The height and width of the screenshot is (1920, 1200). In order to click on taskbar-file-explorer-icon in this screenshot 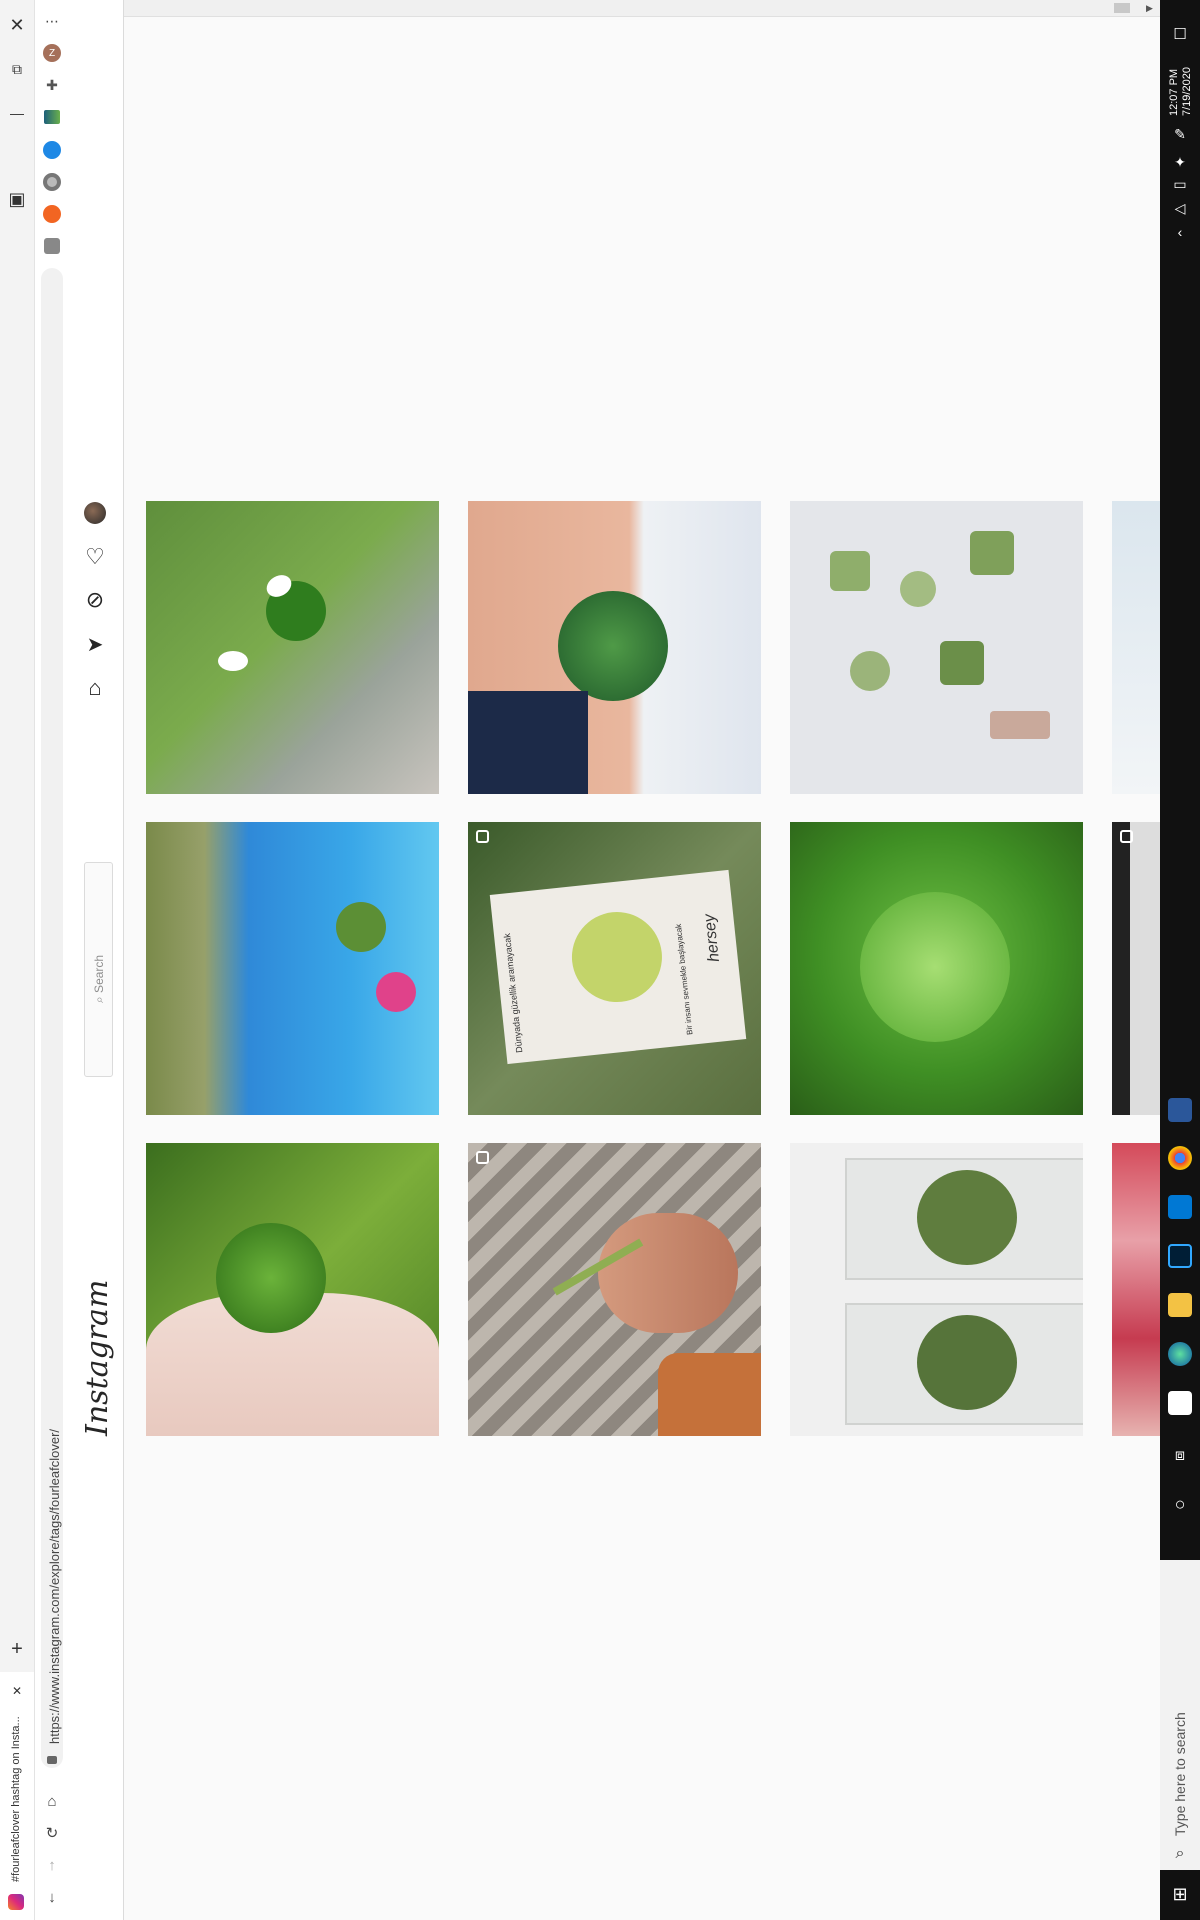, I will do `click(1180, 1305)`.